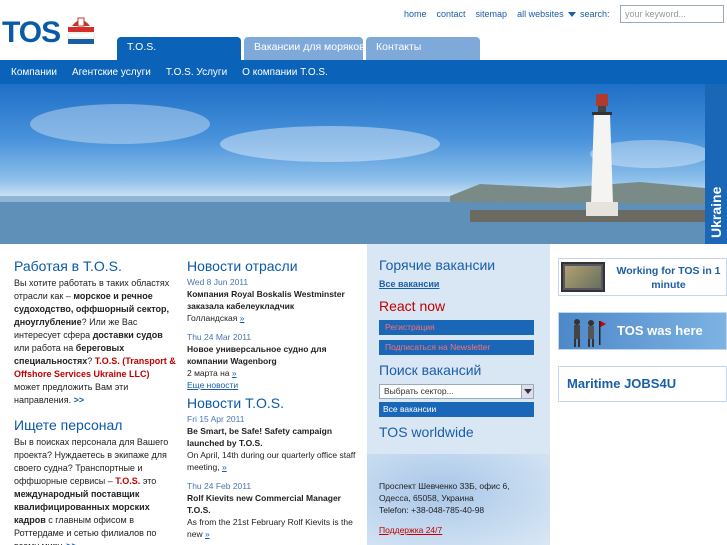  What do you see at coordinates (209, 373) in the screenshot?
I see `news-excerpt: 2 марта на` at bounding box center [209, 373].